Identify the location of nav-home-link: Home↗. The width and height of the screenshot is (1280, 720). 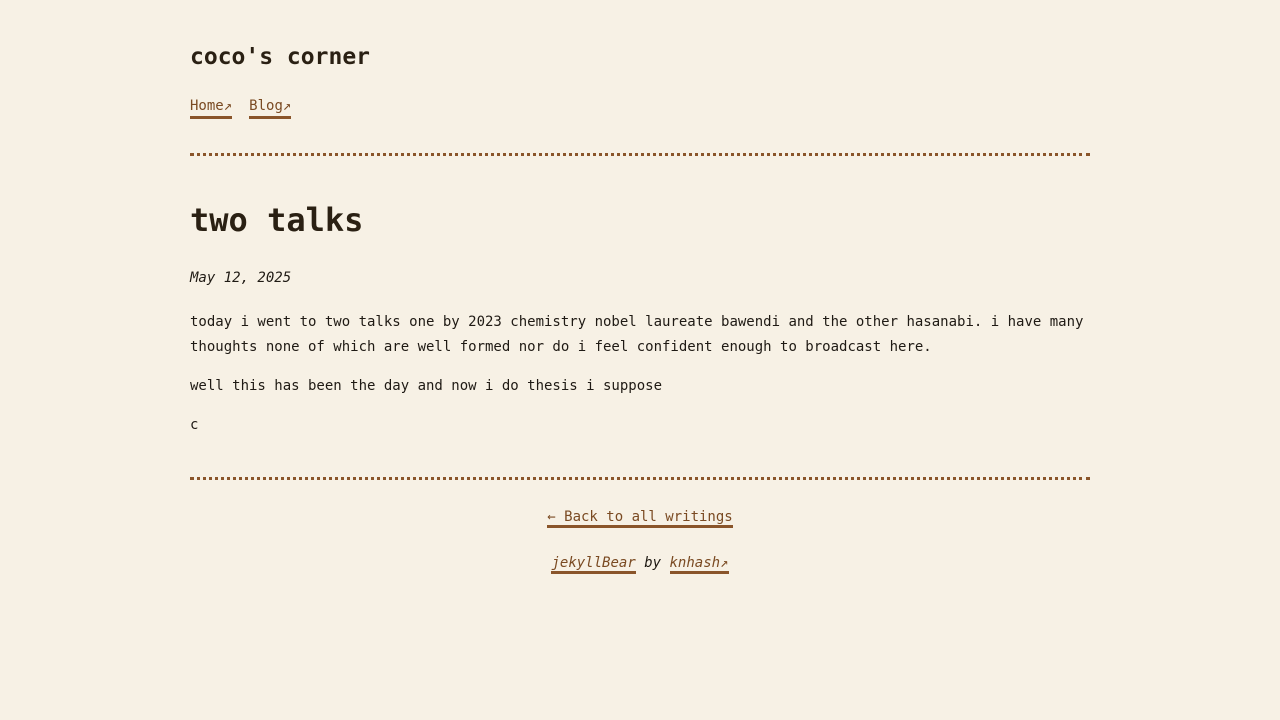
(211, 107).